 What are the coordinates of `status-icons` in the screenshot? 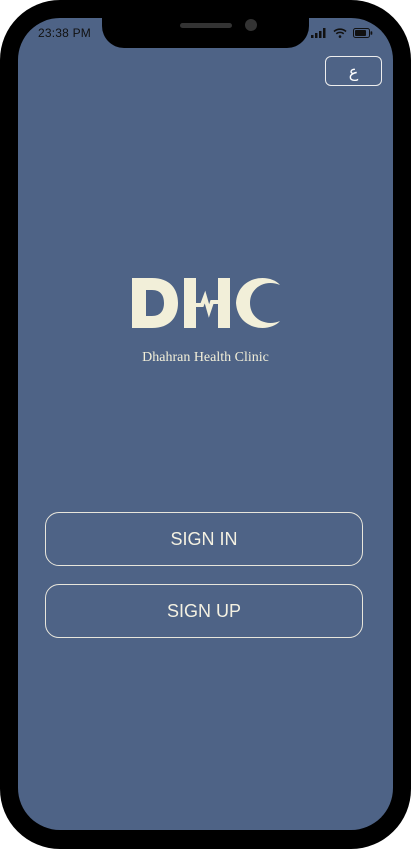 It's located at (342, 33).